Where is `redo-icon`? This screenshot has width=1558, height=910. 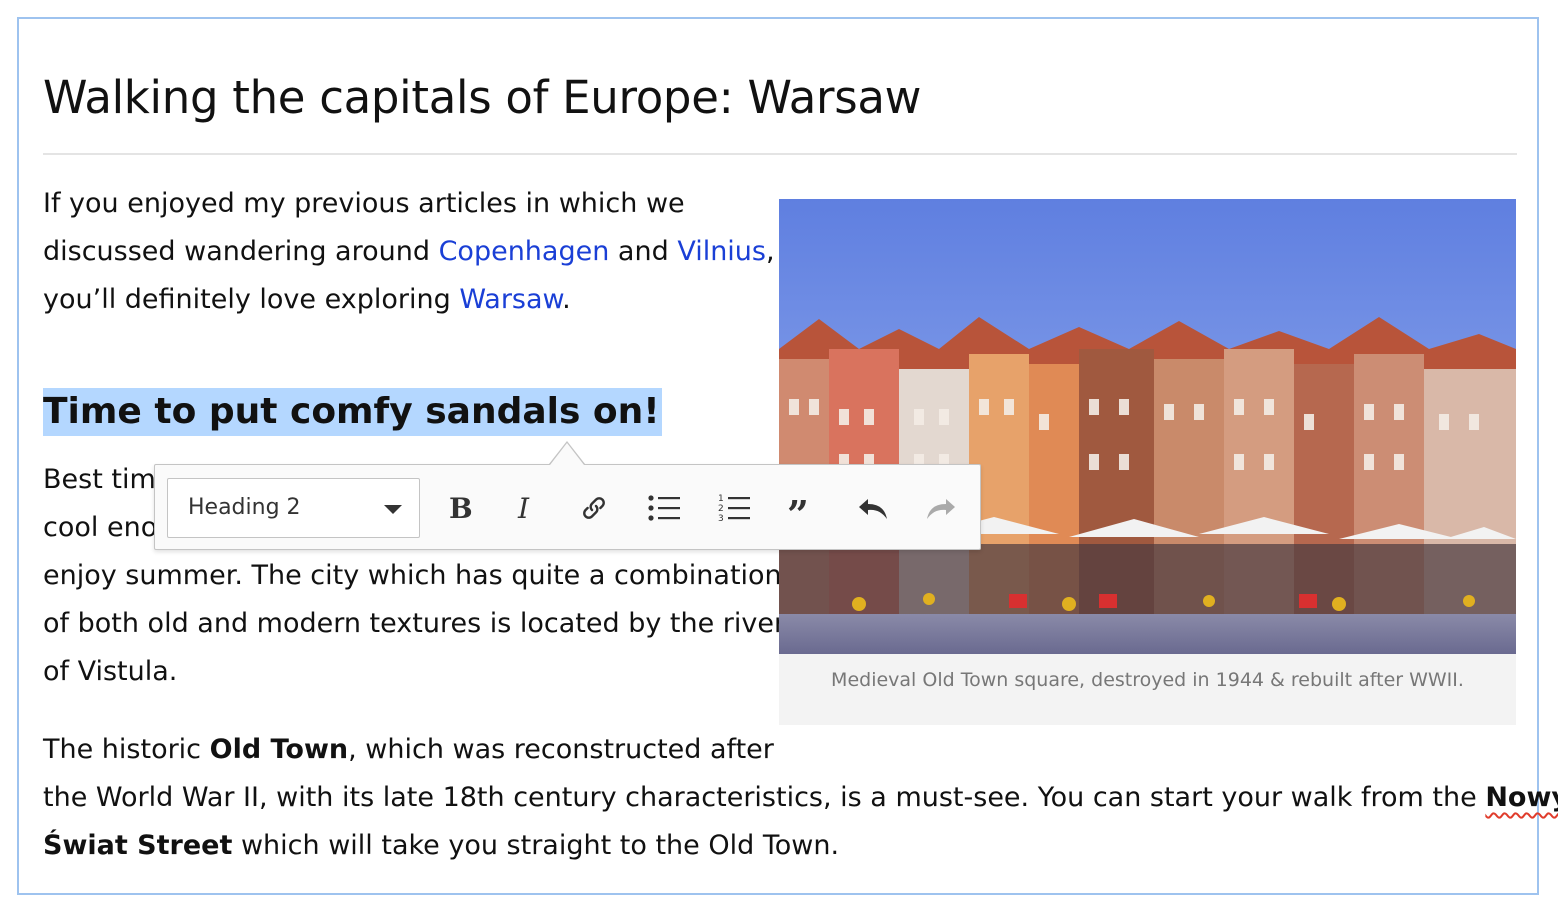 redo-icon is located at coordinates (941, 509).